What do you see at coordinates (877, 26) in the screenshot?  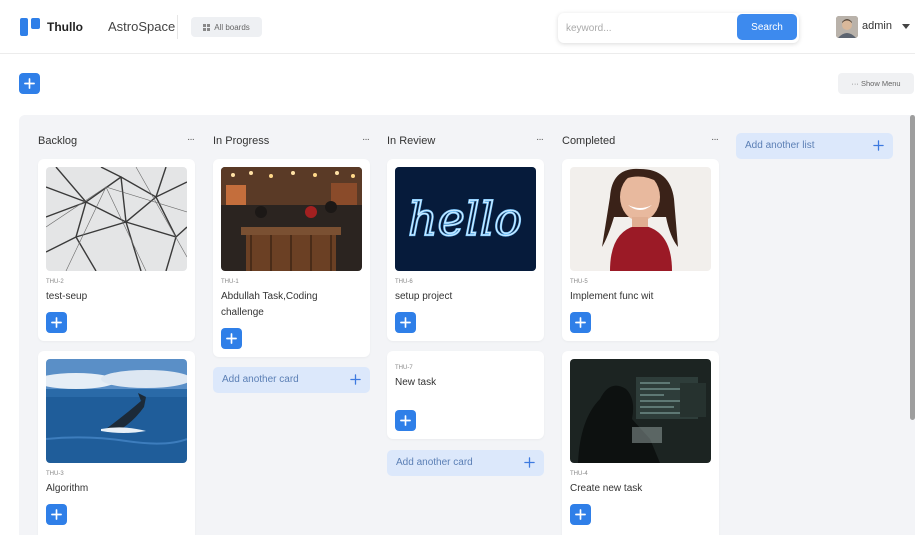 I see `username-label: admin` at bounding box center [877, 26].